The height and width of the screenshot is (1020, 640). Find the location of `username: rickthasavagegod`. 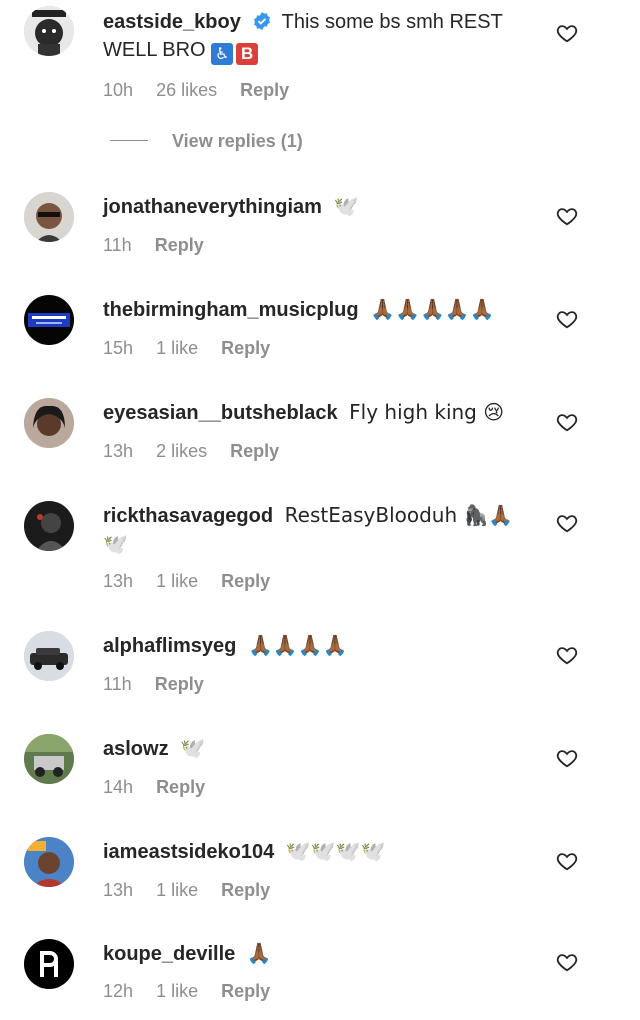

username: rickthasavagegod is located at coordinates (188, 516).